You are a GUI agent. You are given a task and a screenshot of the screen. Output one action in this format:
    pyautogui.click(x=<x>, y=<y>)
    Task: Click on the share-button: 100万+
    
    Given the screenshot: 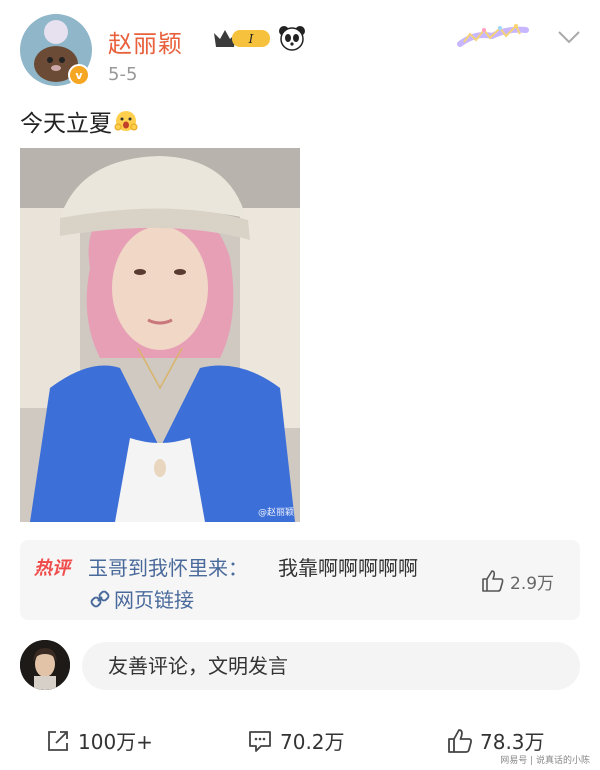 What is the action you would take?
    pyautogui.click(x=98, y=740)
    